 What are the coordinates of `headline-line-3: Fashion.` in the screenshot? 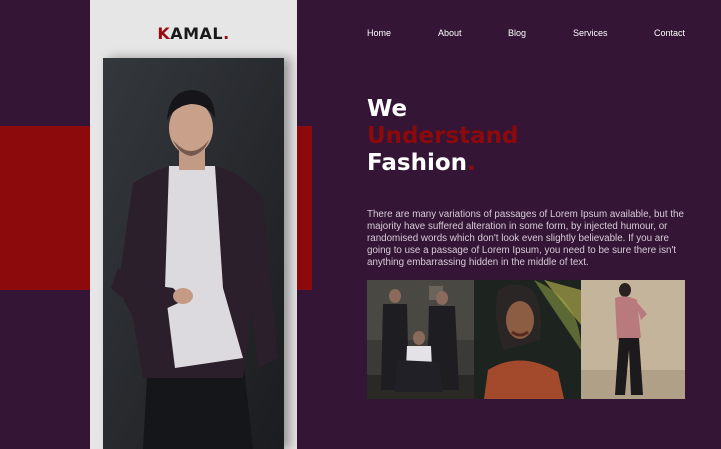 It's located at (443, 163).